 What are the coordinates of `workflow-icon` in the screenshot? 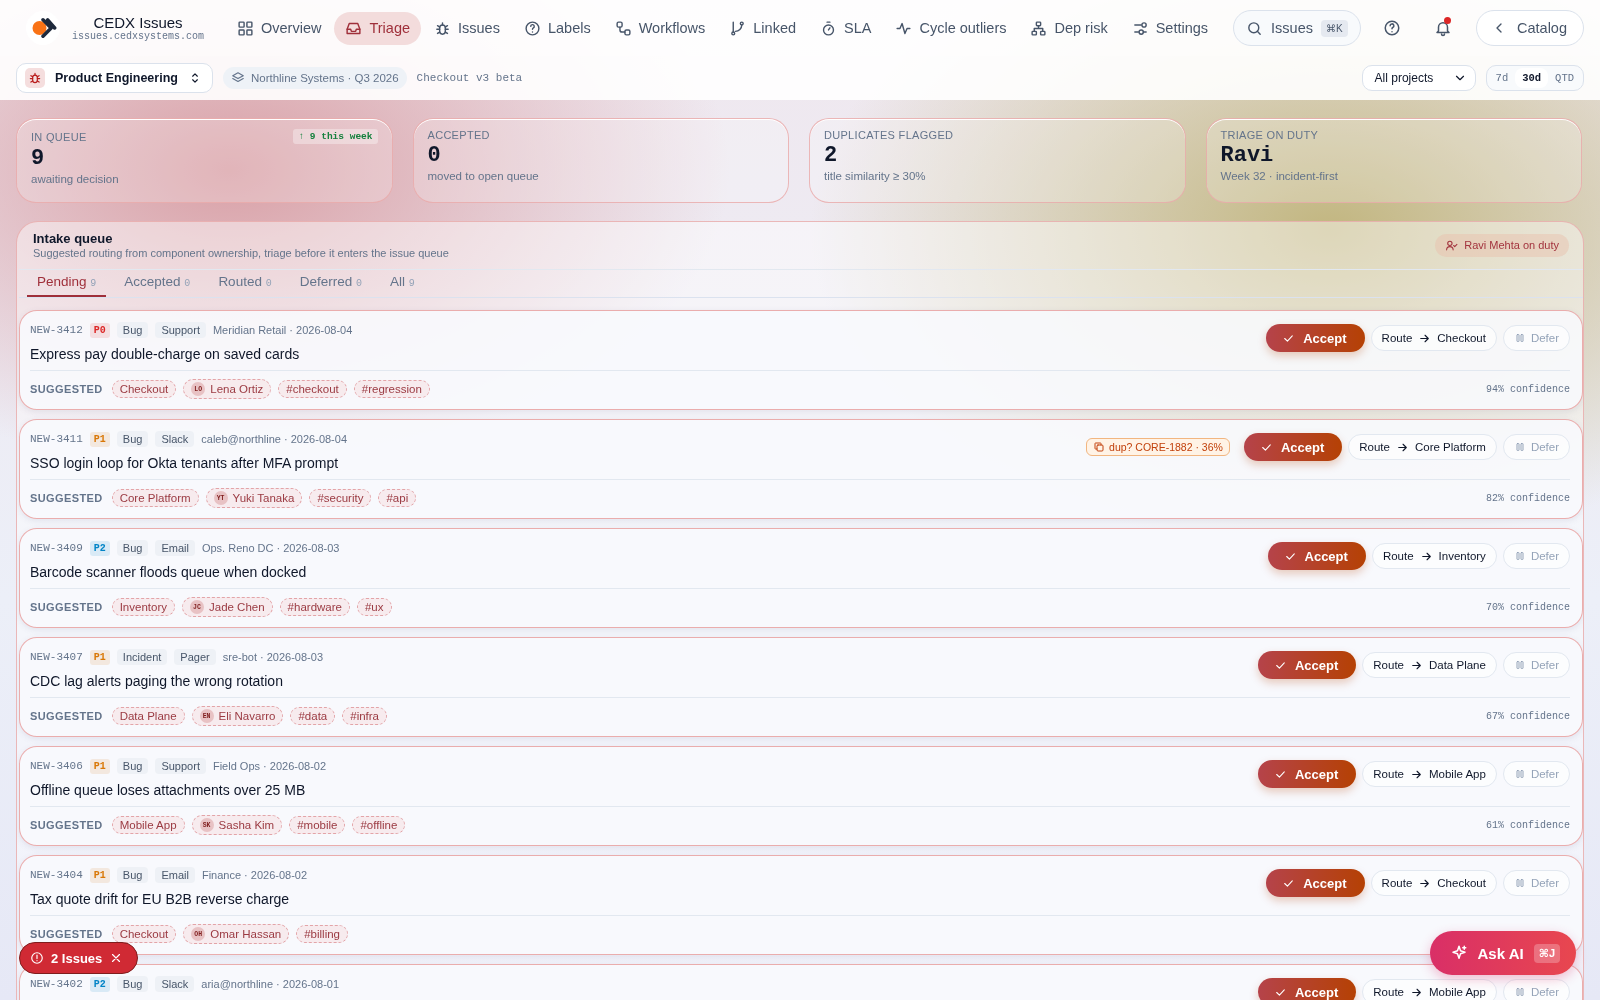 It's located at (623, 28).